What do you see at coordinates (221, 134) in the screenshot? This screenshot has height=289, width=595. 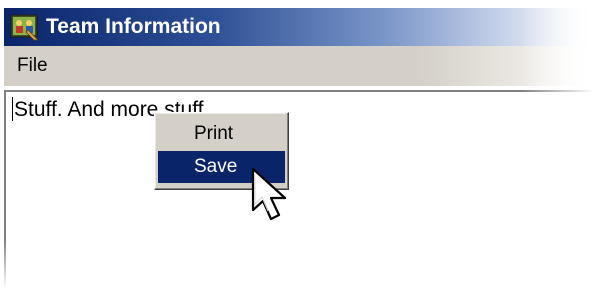 I see `context-menu-item-print: Print` at bounding box center [221, 134].